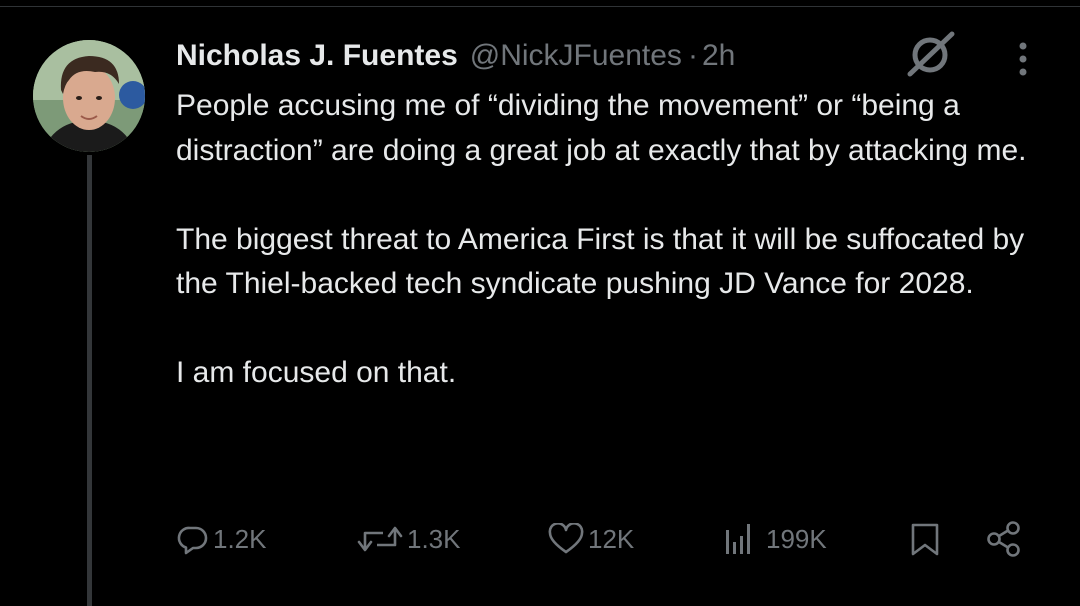 The image size is (1080, 606). I want to click on avatar, so click(89, 96).